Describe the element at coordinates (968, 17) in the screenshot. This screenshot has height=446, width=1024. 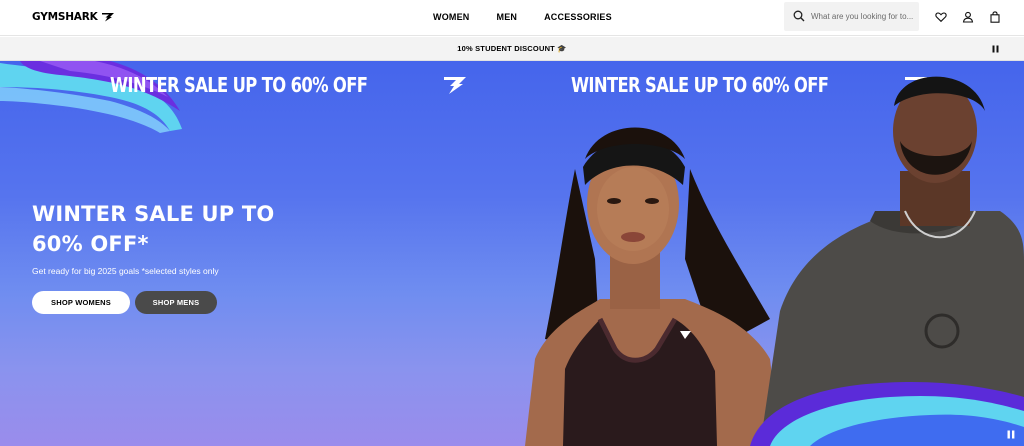
I see `account-icon` at that location.